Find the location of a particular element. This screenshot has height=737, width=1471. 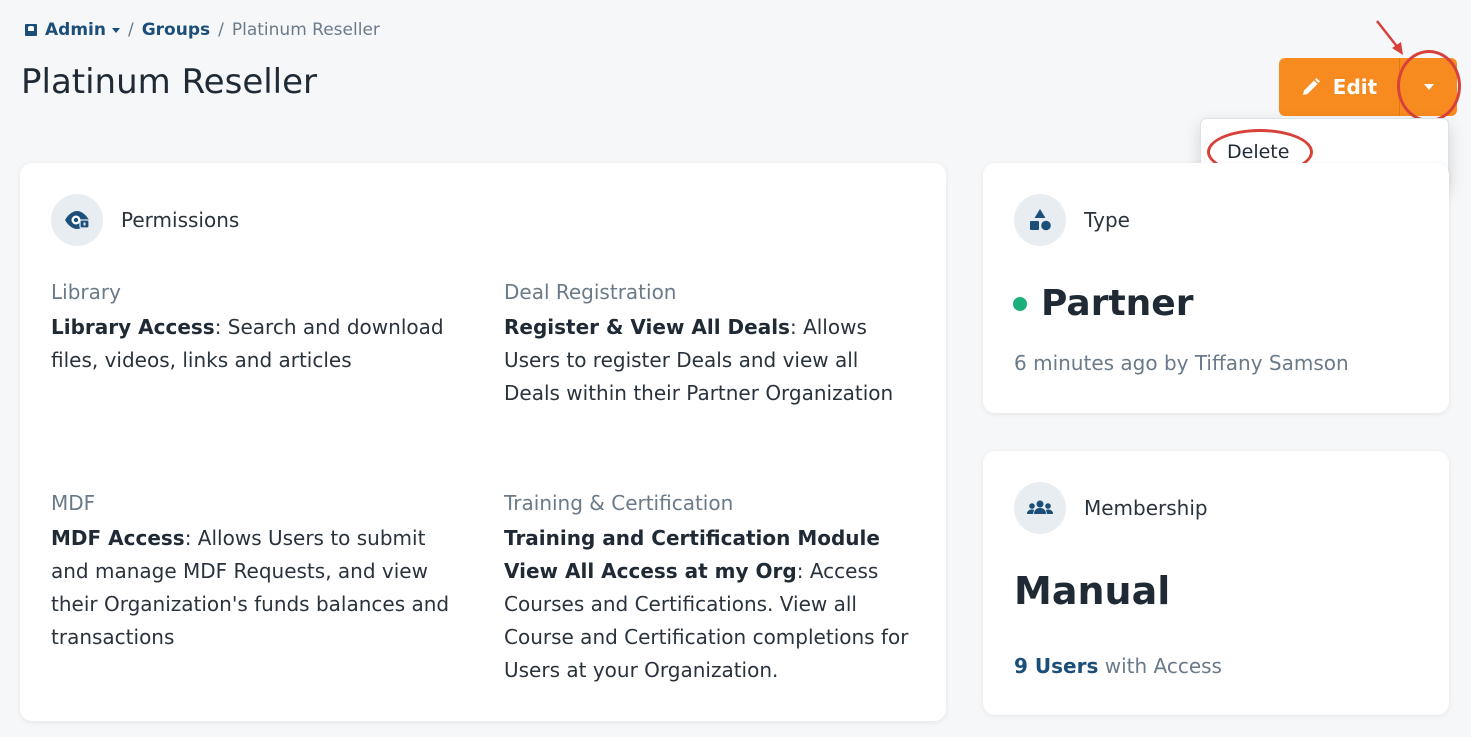

edit-button-group: Edit is located at coordinates (1368, 87).